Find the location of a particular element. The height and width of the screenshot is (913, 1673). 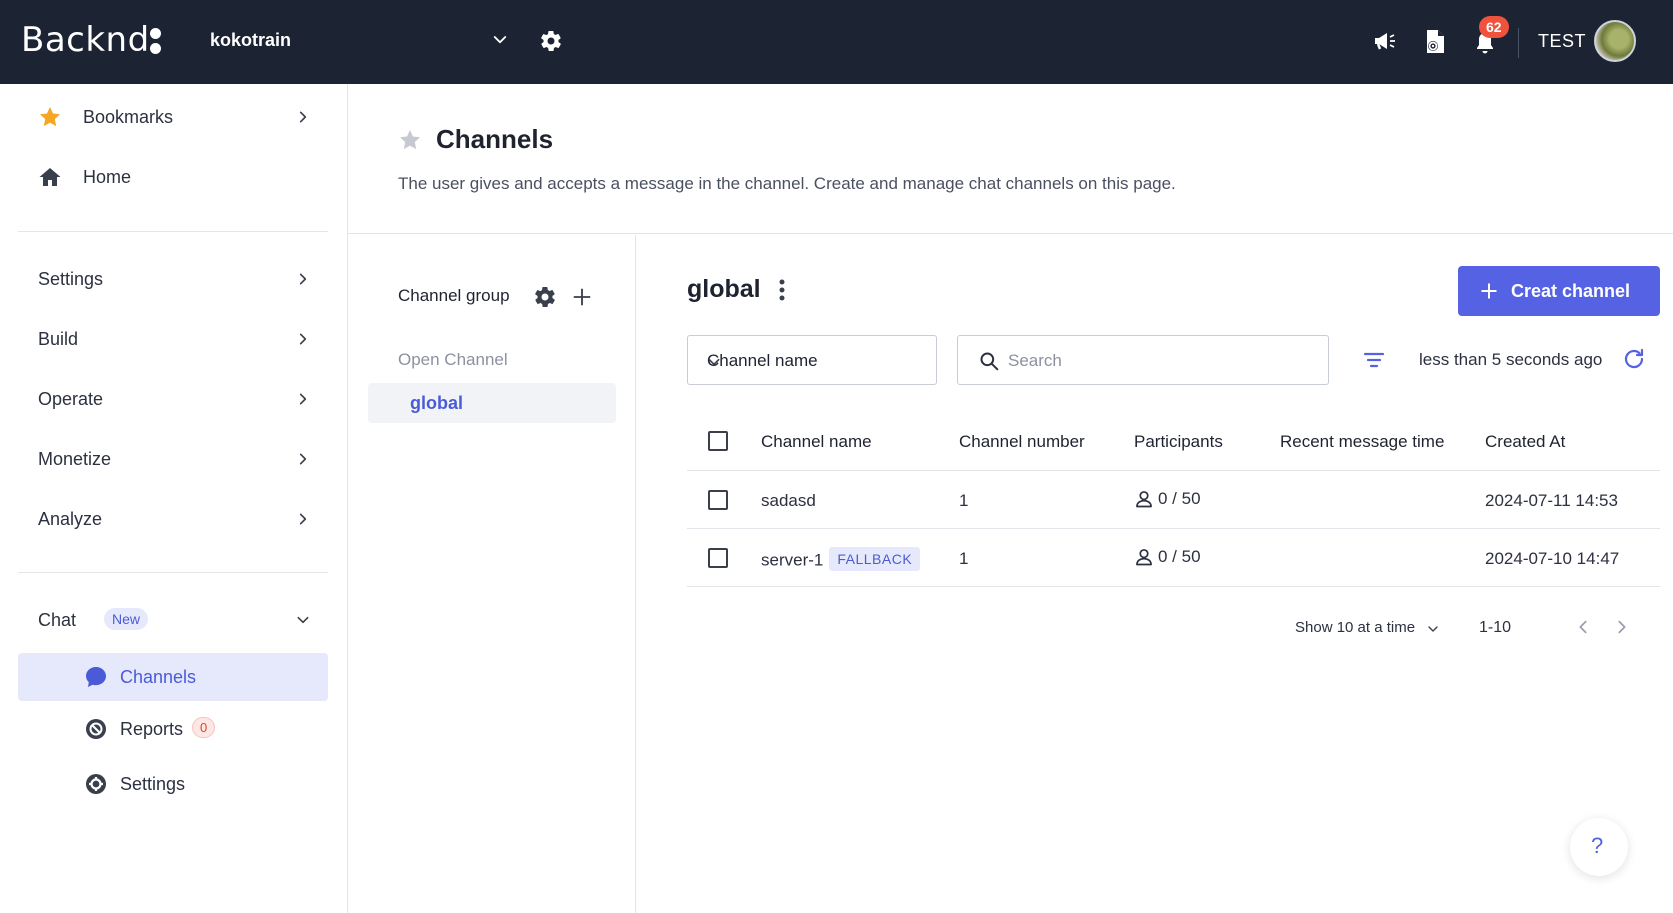

sidebar-item-label: Chat is located at coordinates (57, 619).